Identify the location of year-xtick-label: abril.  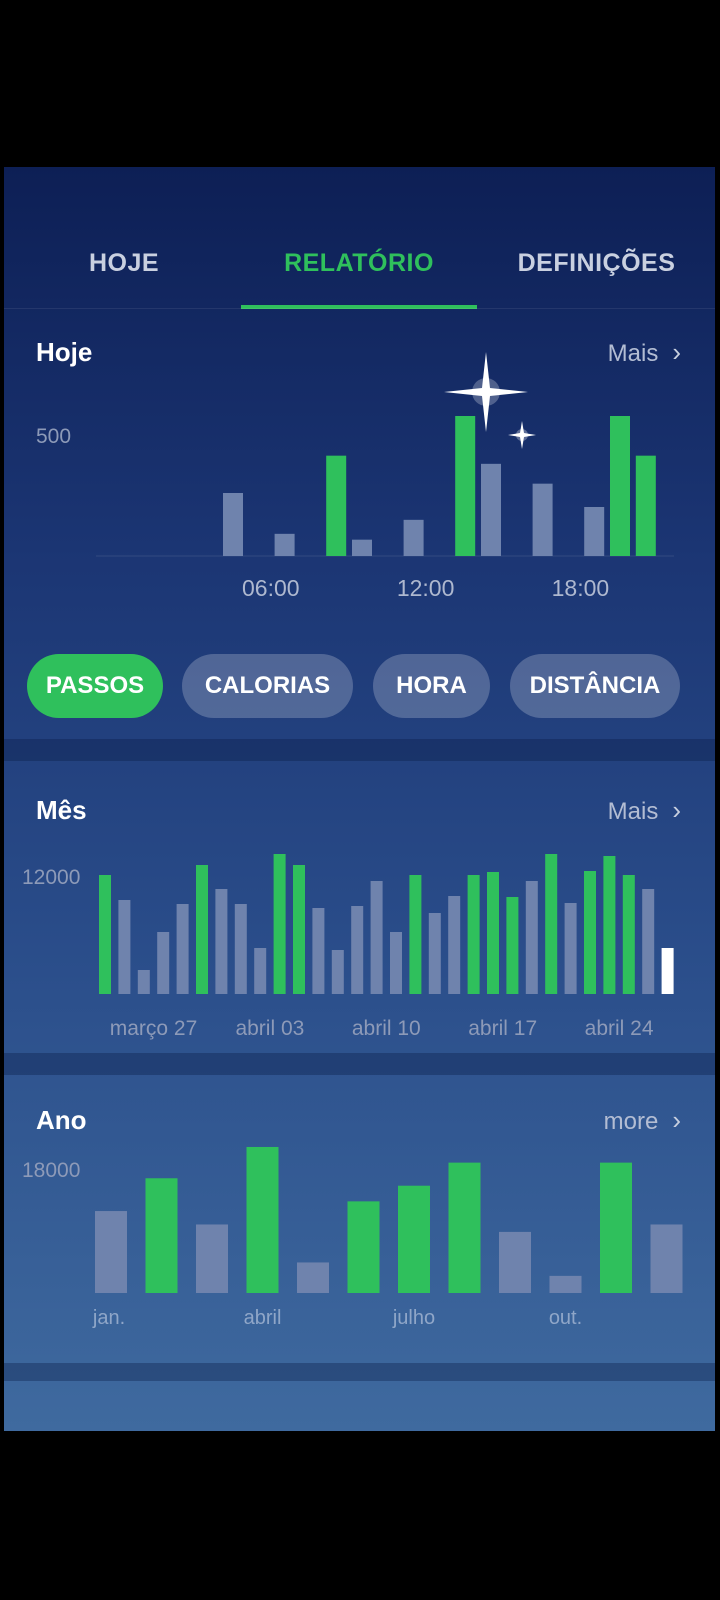
(263, 1318).